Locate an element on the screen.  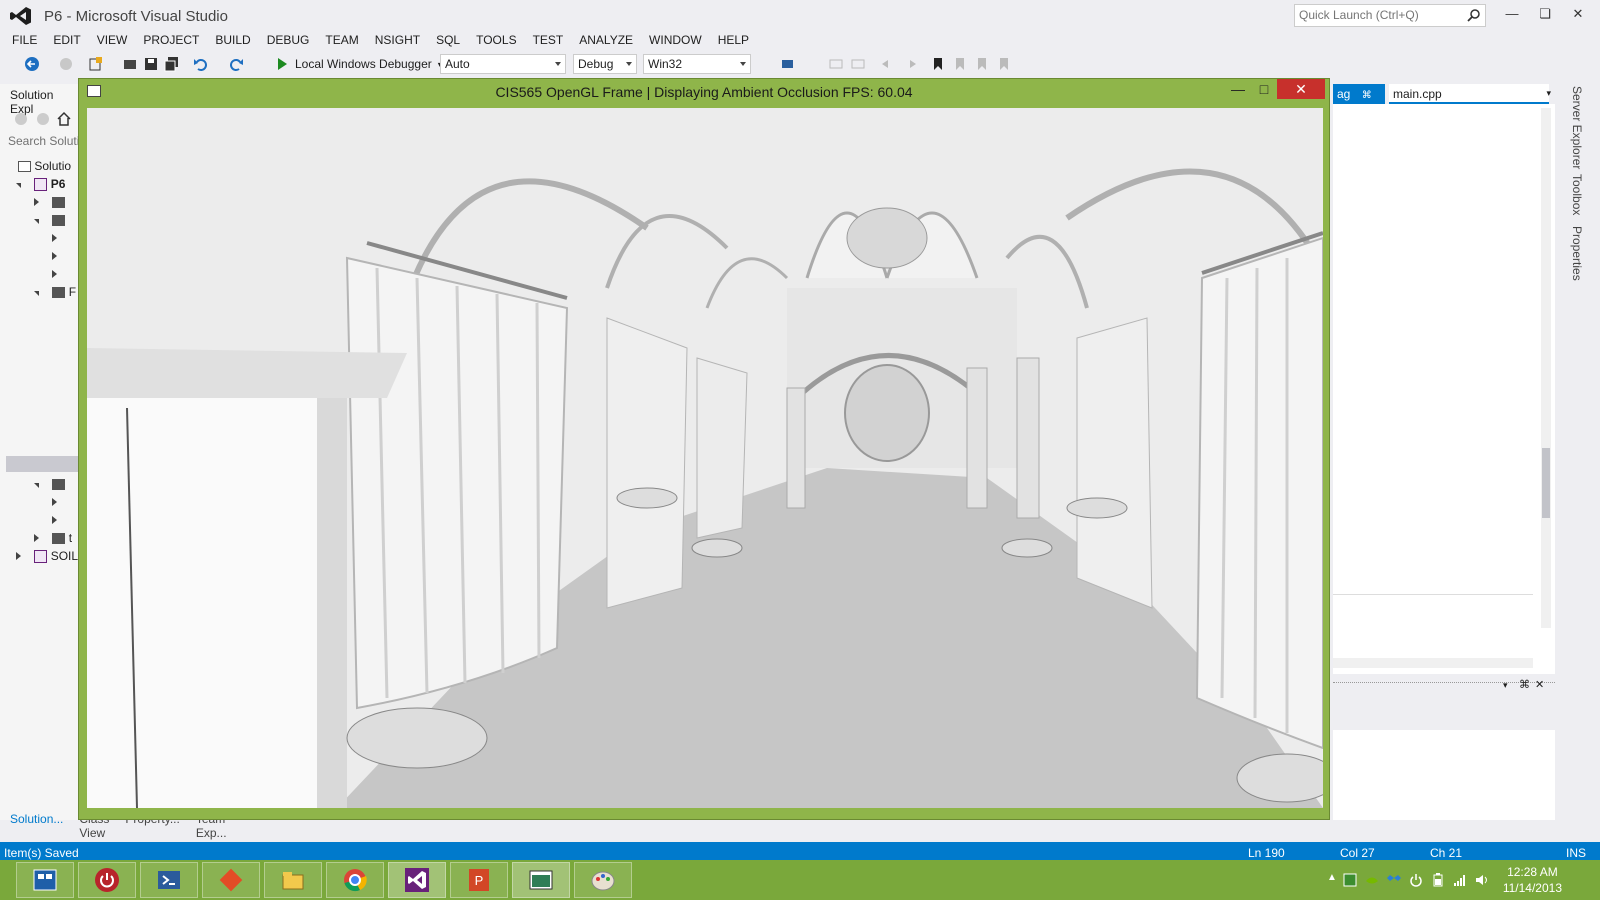
solution-config-select-auto: Auto is located at coordinates (503, 64).